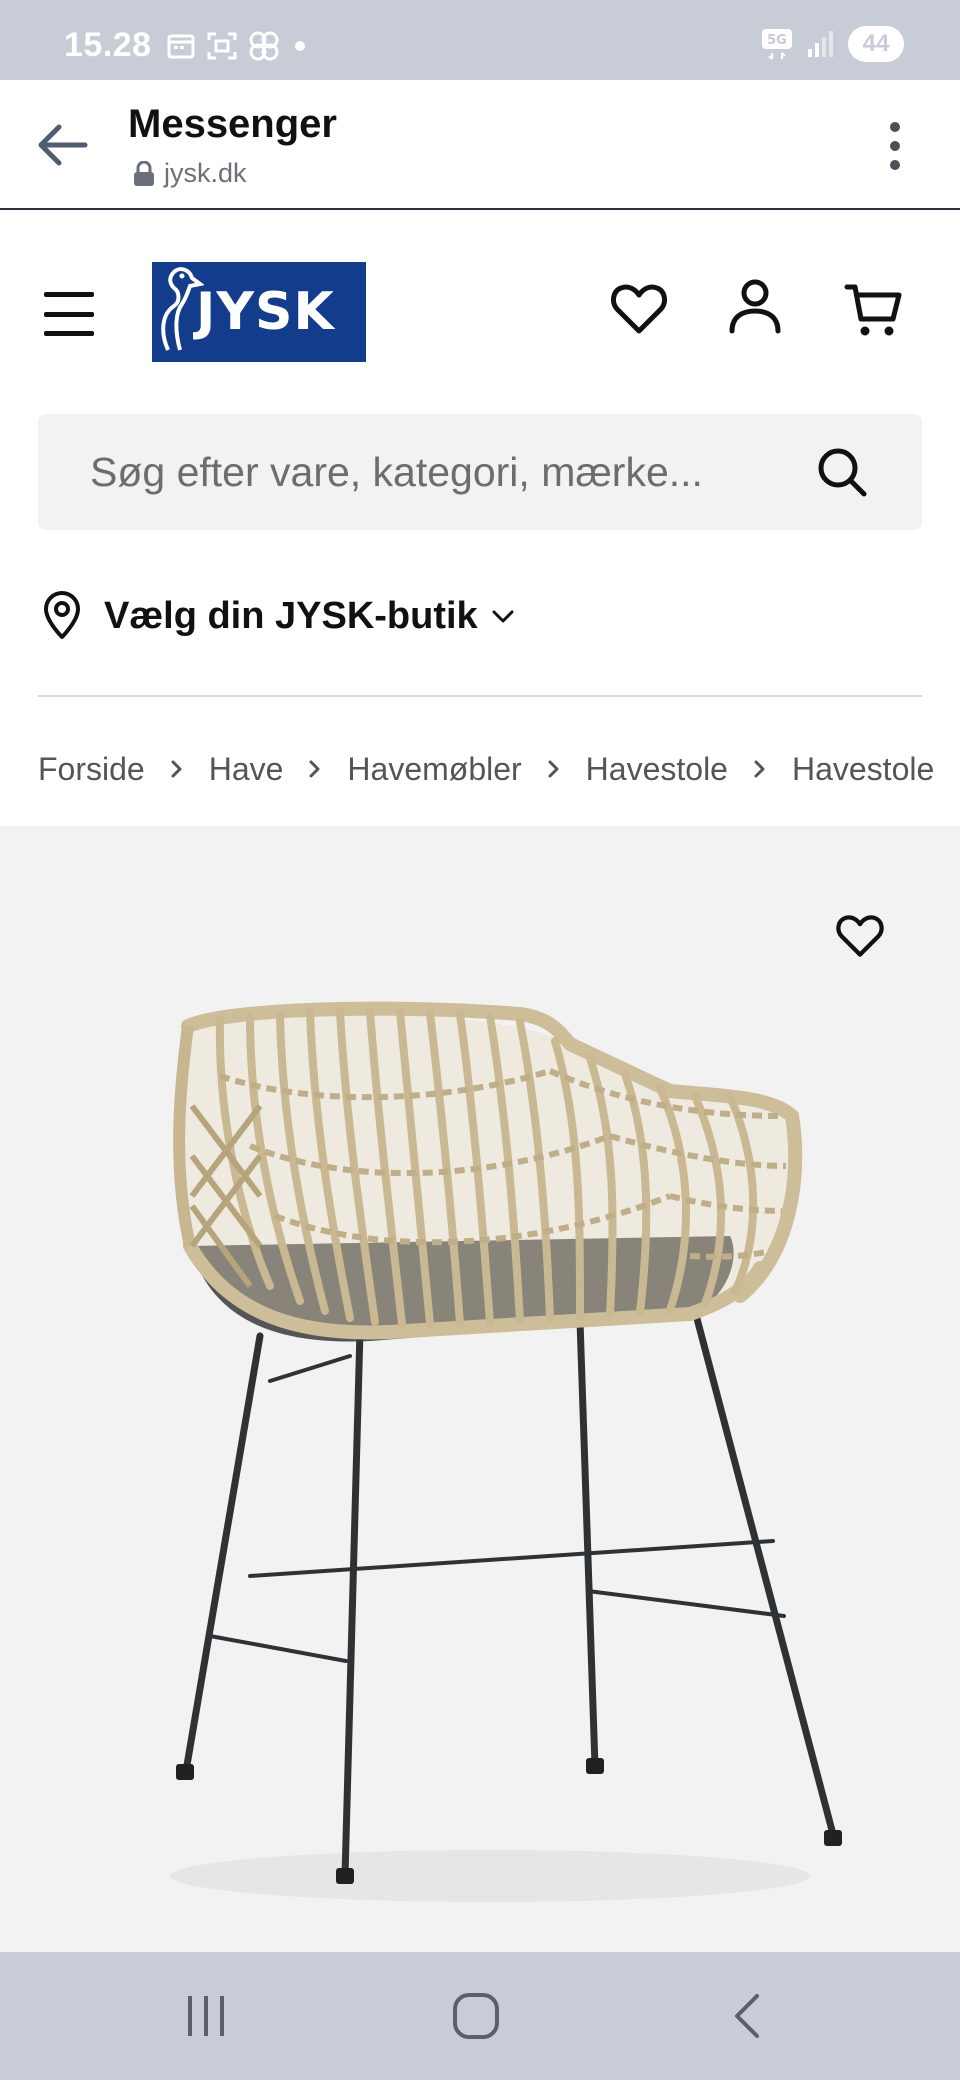 The image size is (960, 2080). What do you see at coordinates (300, 46) in the screenshot?
I see `dot-icon` at bounding box center [300, 46].